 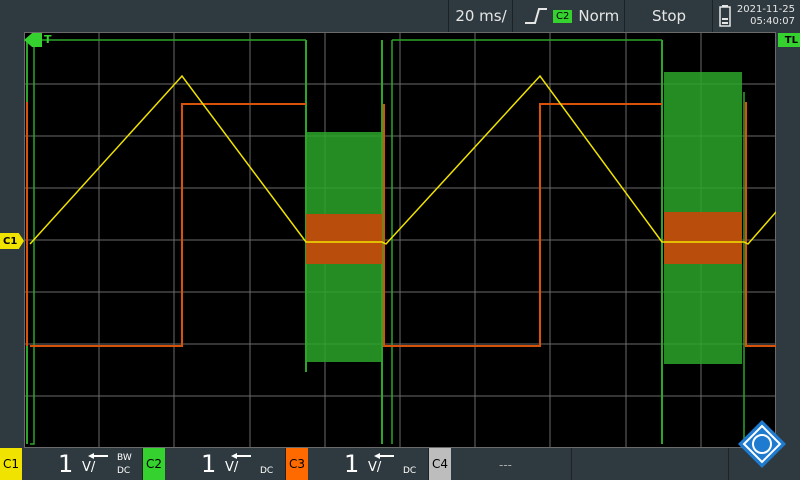 What do you see at coordinates (505, 465) in the screenshot?
I see `channel4-placeholder: ---` at bounding box center [505, 465].